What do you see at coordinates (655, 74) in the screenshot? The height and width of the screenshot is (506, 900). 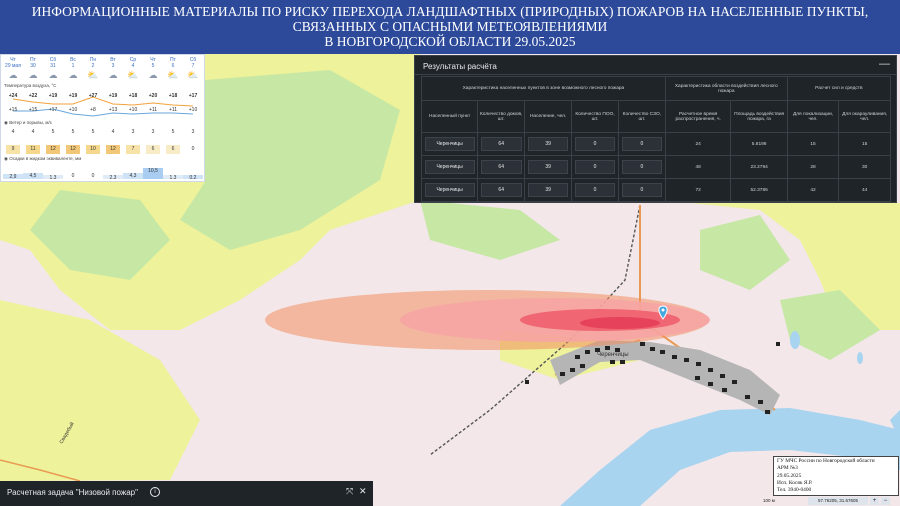 I see `panel-divider` at bounding box center [655, 74].